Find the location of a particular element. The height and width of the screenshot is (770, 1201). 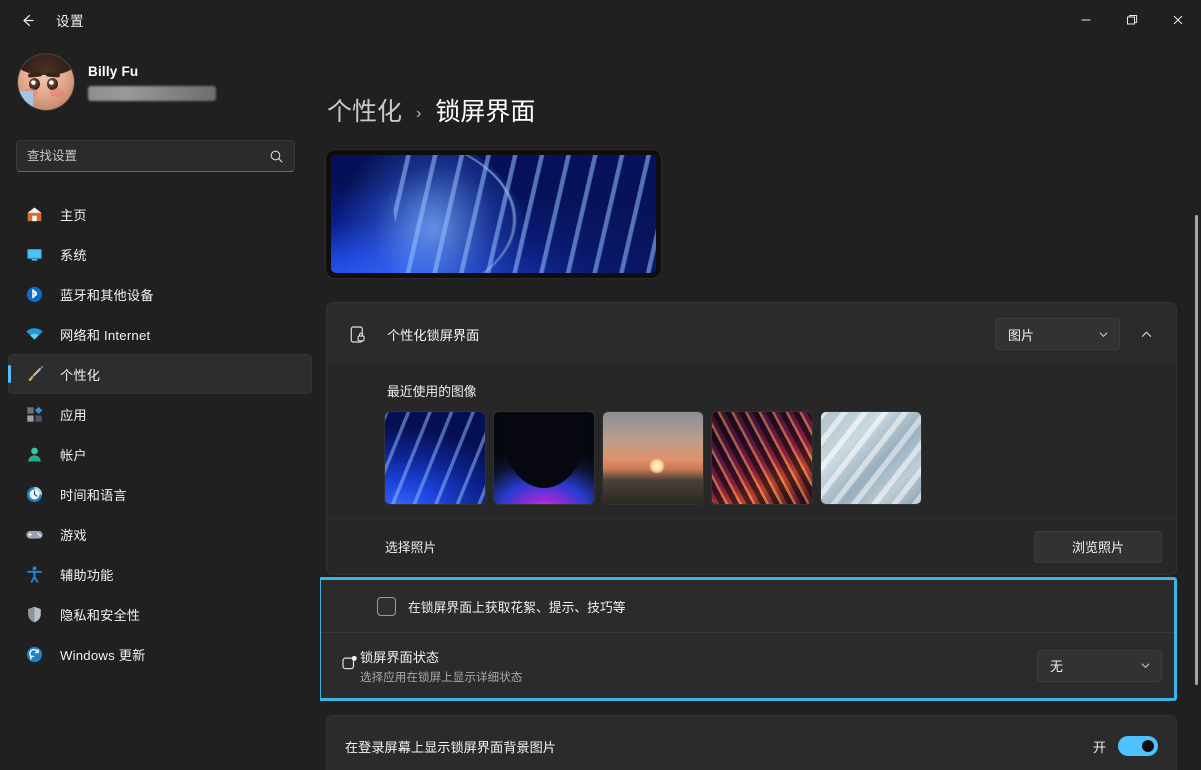

shield-icon is located at coordinates (34, 614).